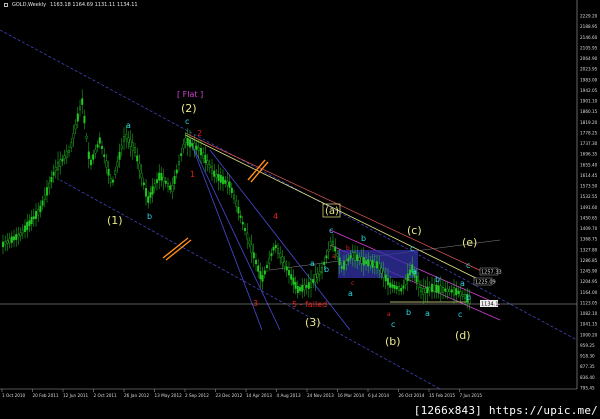 This screenshot has height=419, width=600. Describe the element at coordinates (589, 260) in the screenshot. I see `price-tick-label: 1286.85` at that location.